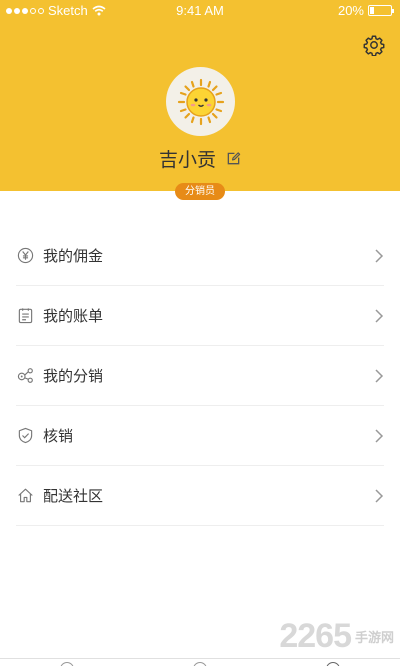 The width and height of the screenshot is (400, 666). What do you see at coordinates (365, 10) in the screenshot?
I see `battery-status: 20%` at bounding box center [365, 10].